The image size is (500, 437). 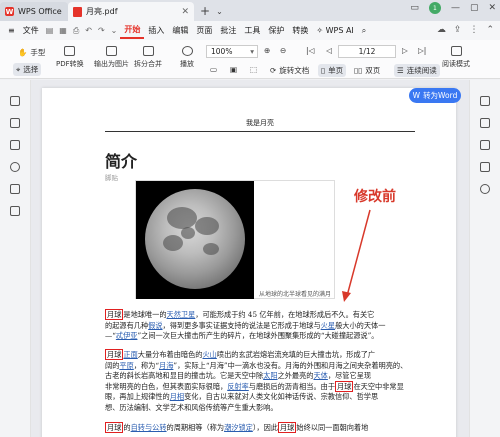 I want to click on split-merge-icon, so click(x=148, y=51).